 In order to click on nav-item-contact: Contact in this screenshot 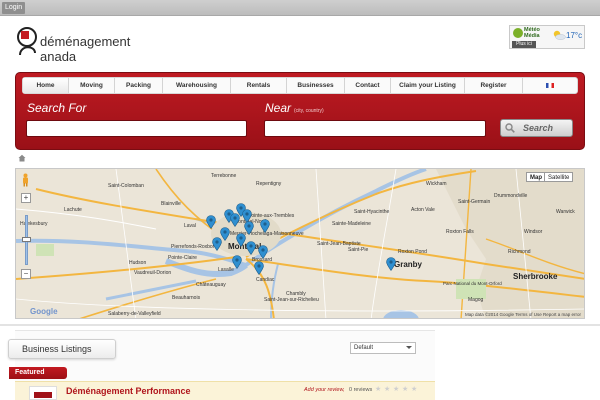, I will do `click(368, 85)`.